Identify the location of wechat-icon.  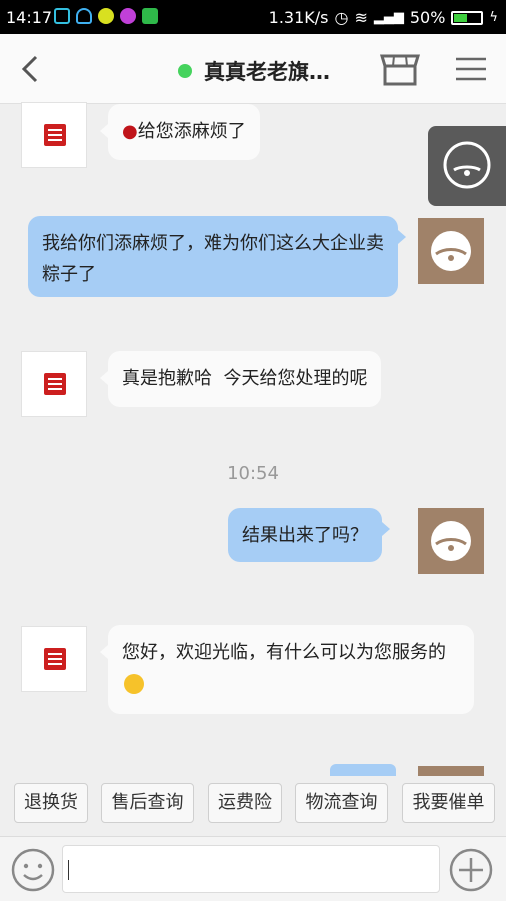
(150, 16).